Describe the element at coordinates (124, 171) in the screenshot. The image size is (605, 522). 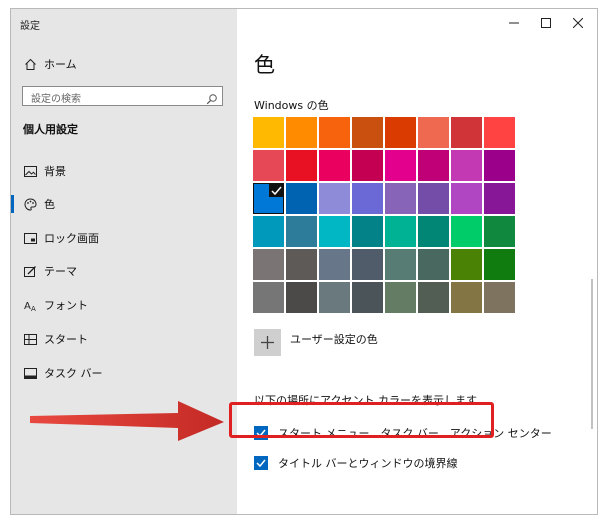
I see `sidebar-item-background: 背景` at that location.